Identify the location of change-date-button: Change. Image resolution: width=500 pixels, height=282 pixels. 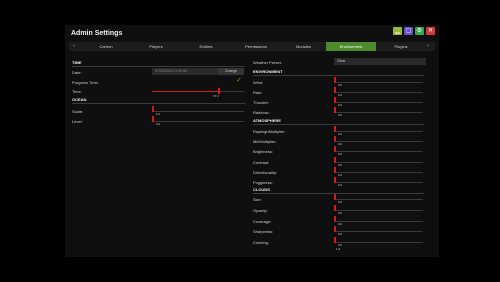
(231, 71).